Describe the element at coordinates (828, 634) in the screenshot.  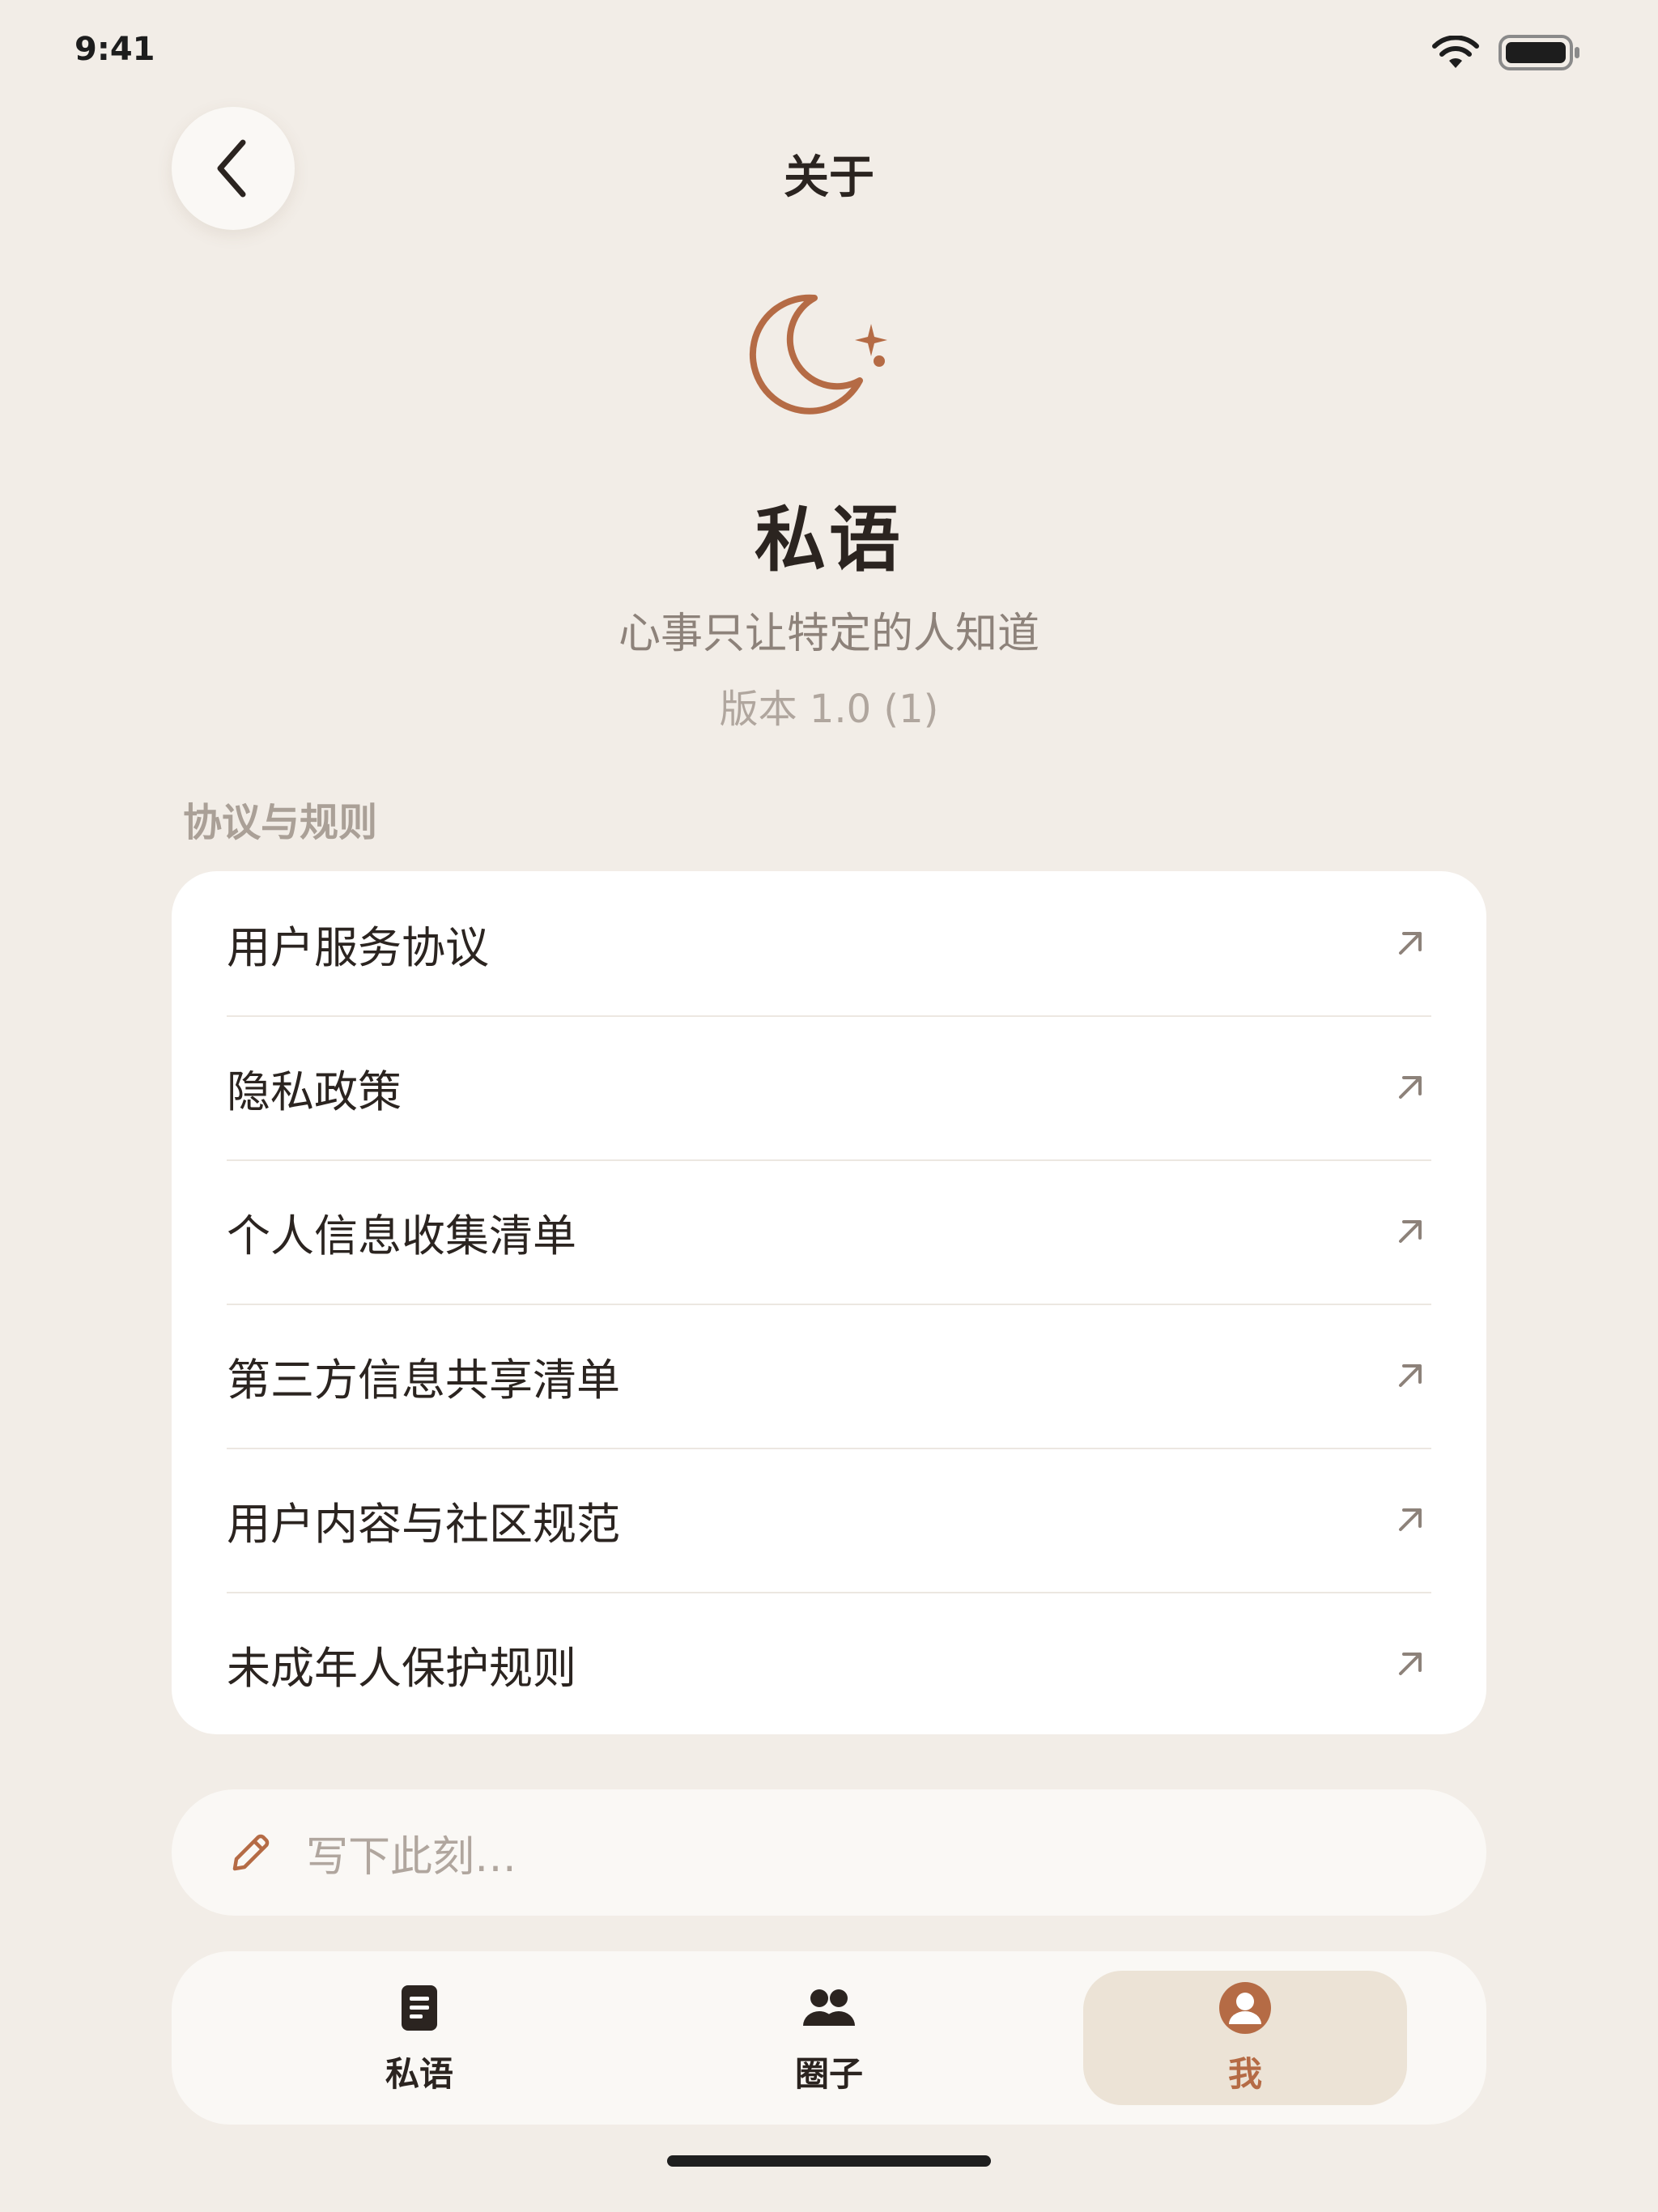
I see `app-tagline: 心事只让特定的人知道` at that location.